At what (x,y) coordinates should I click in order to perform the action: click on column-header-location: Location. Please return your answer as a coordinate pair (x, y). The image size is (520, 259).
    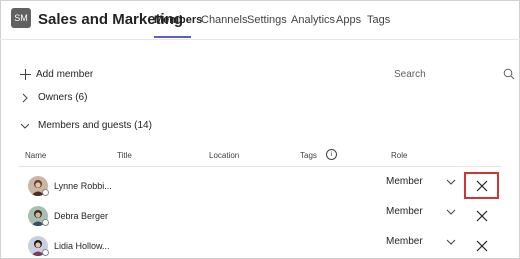
    Looking at the image, I should click on (224, 155).